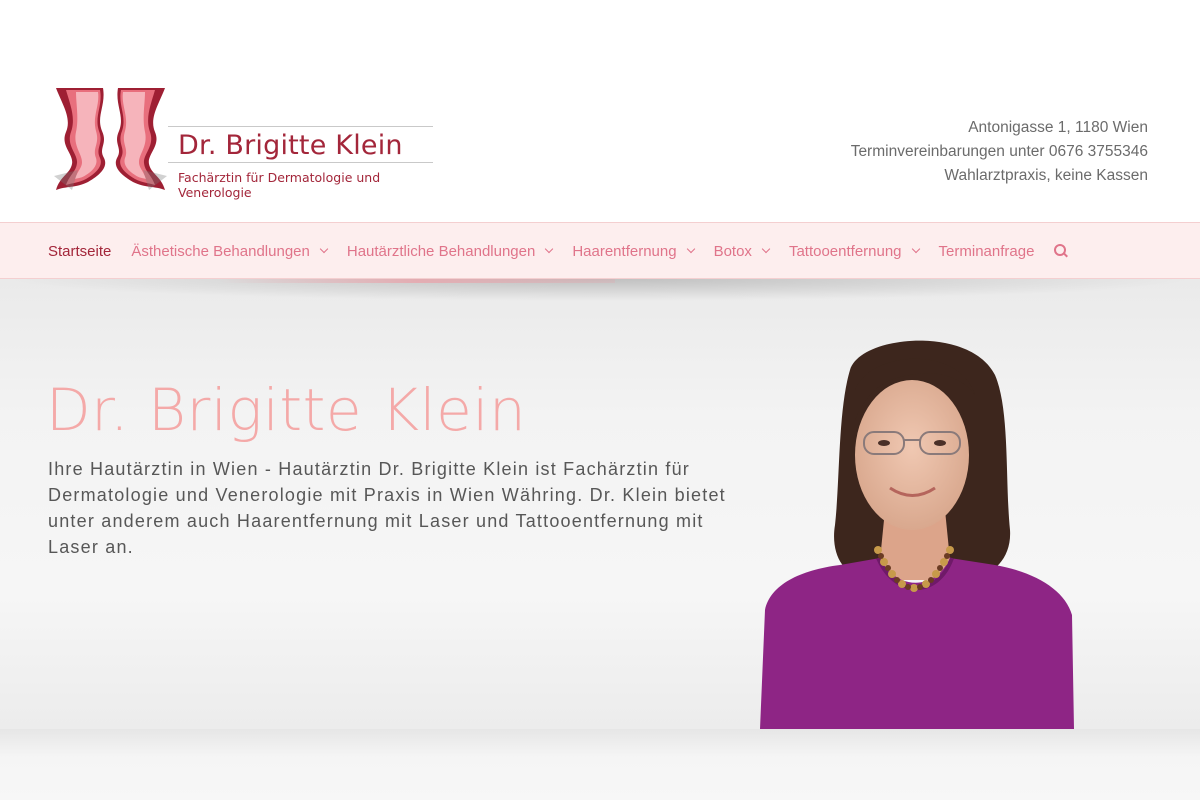 Image resolution: width=1200 pixels, height=800 pixels. Describe the element at coordinates (600, 764) in the screenshot. I see `hero-bottom-band` at that location.